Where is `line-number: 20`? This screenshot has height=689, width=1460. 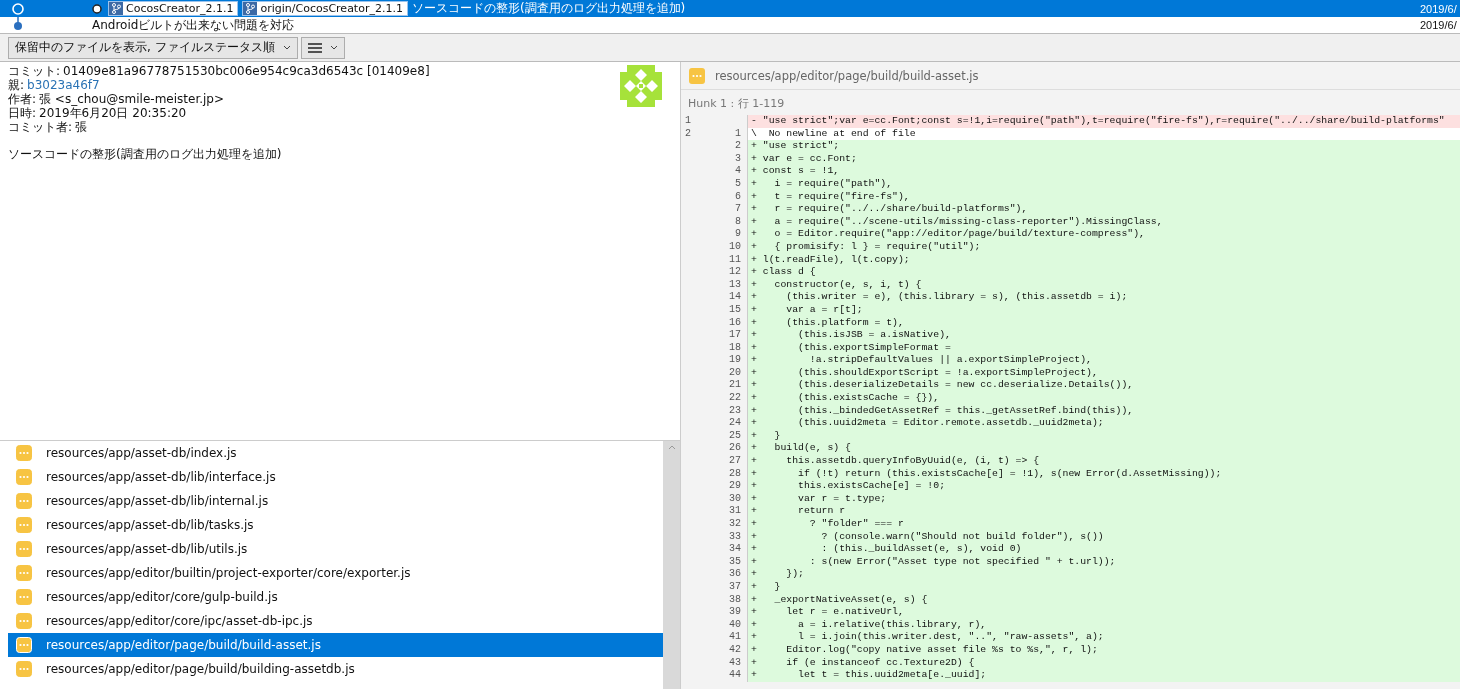
line-number: 20 is located at coordinates (735, 372).